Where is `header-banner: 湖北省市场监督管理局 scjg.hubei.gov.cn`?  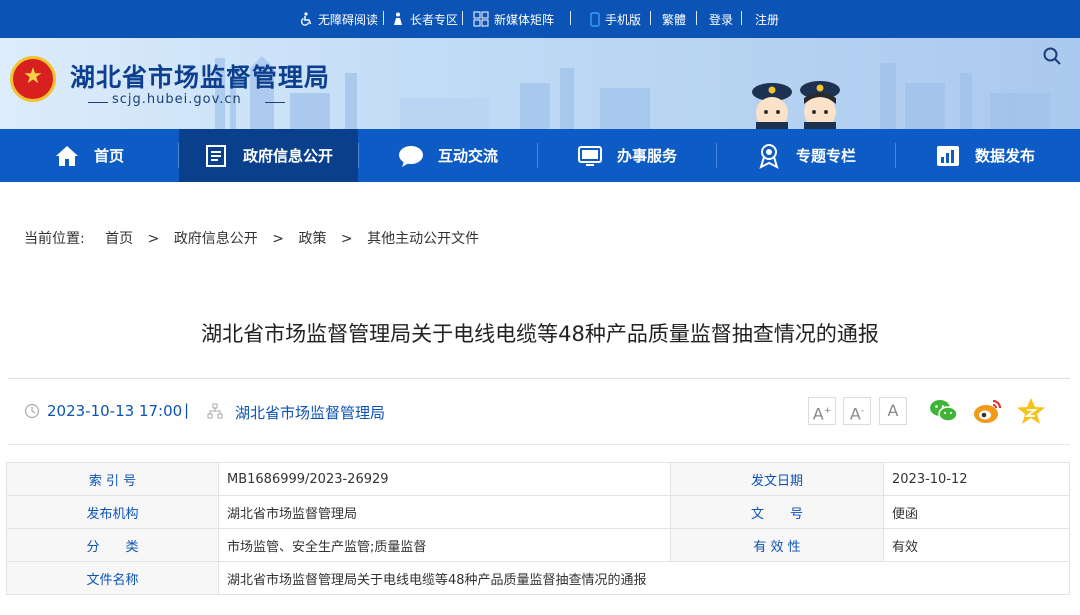 header-banner: 湖北省市场监督管理局 scjg.hubei.gov.cn is located at coordinates (540, 83).